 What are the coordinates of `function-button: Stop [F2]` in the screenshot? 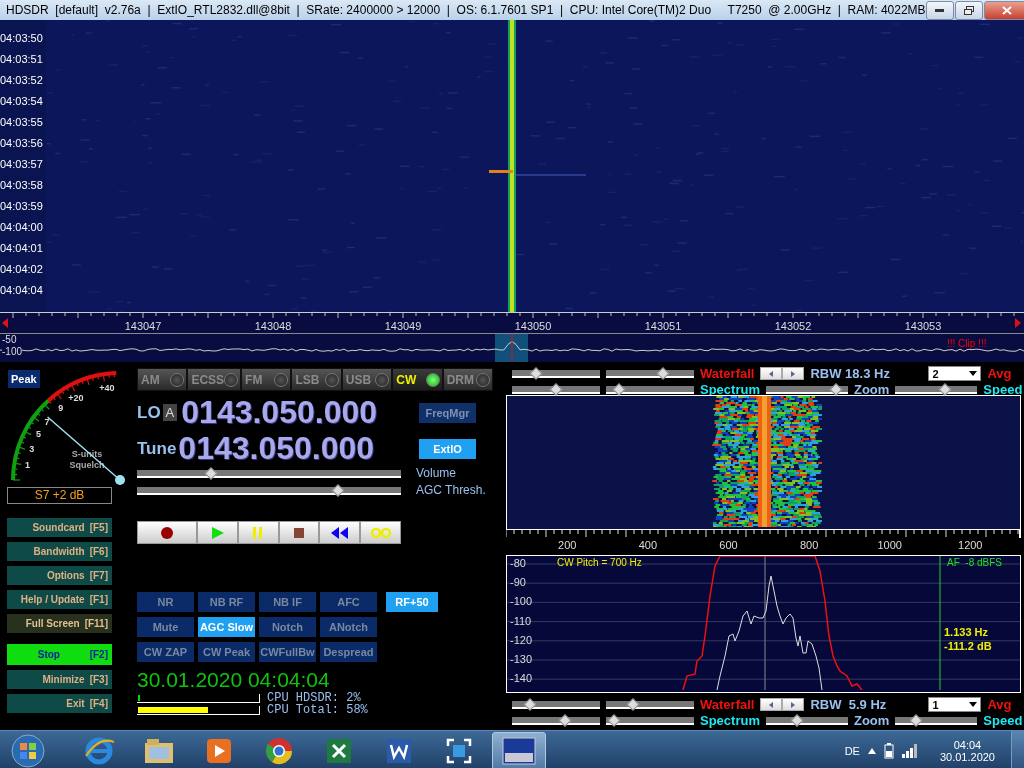 It's located at (59, 654).